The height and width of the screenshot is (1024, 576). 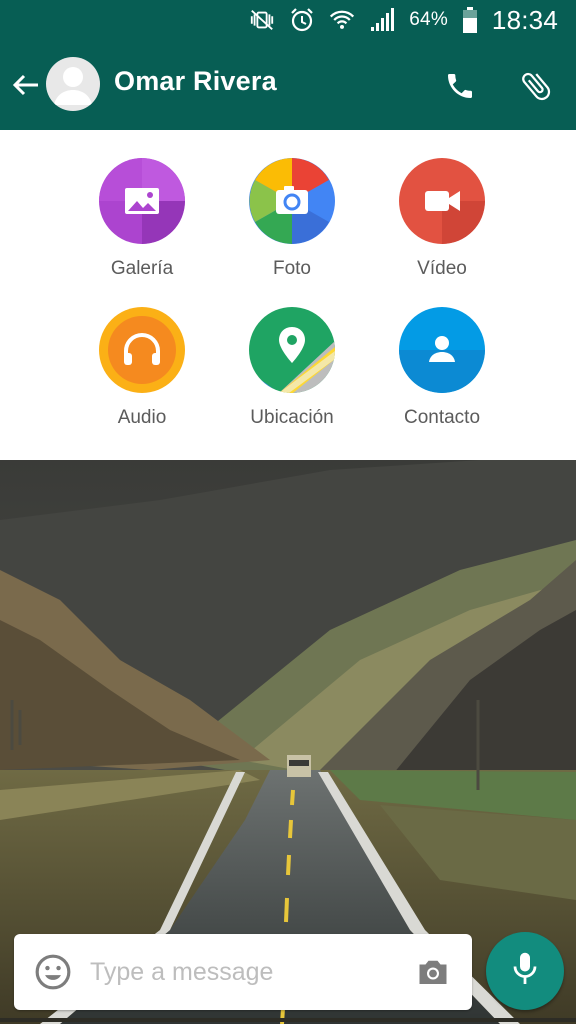 What do you see at coordinates (142, 417) in the screenshot?
I see `attach-audio-label: Audio` at bounding box center [142, 417].